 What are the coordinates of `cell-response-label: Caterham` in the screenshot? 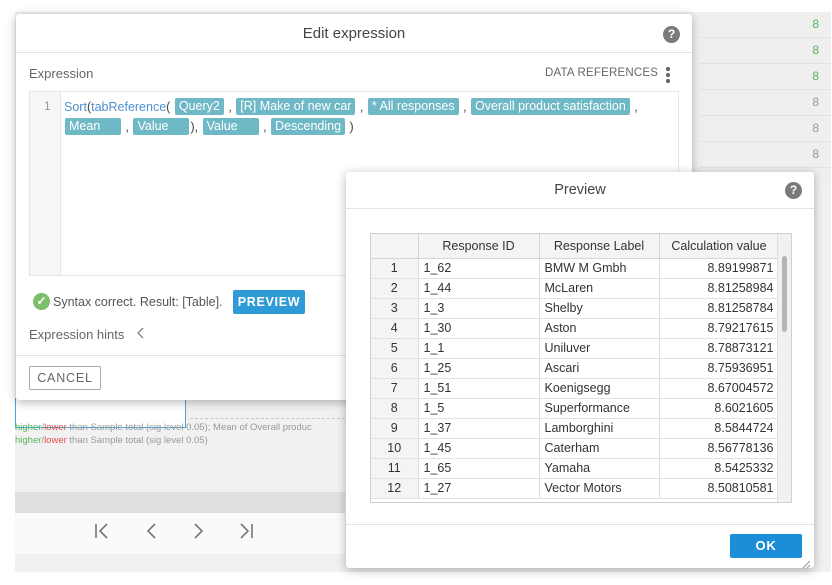 It's located at (599, 448).